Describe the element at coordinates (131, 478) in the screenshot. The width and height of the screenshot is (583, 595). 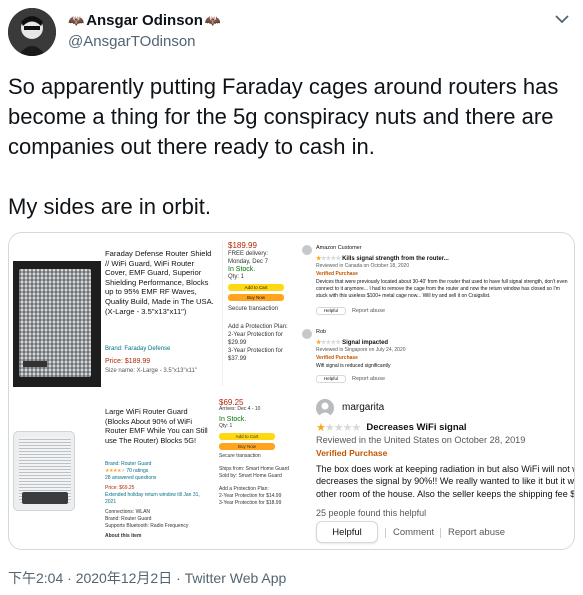
I see `answered-questions: 28 answered questions` at that location.